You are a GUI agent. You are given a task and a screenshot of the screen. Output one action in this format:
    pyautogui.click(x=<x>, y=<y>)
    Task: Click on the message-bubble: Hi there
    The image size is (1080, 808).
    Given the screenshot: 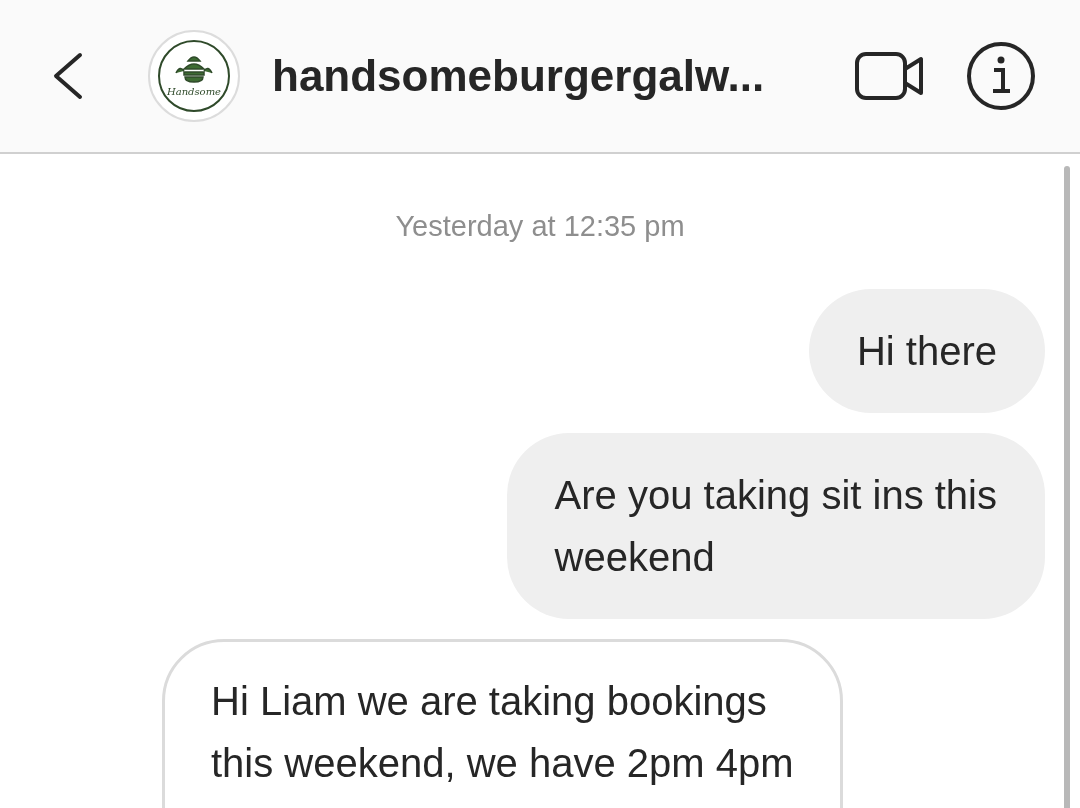 What is the action you would take?
    pyautogui.click(x=926, y=351)
    